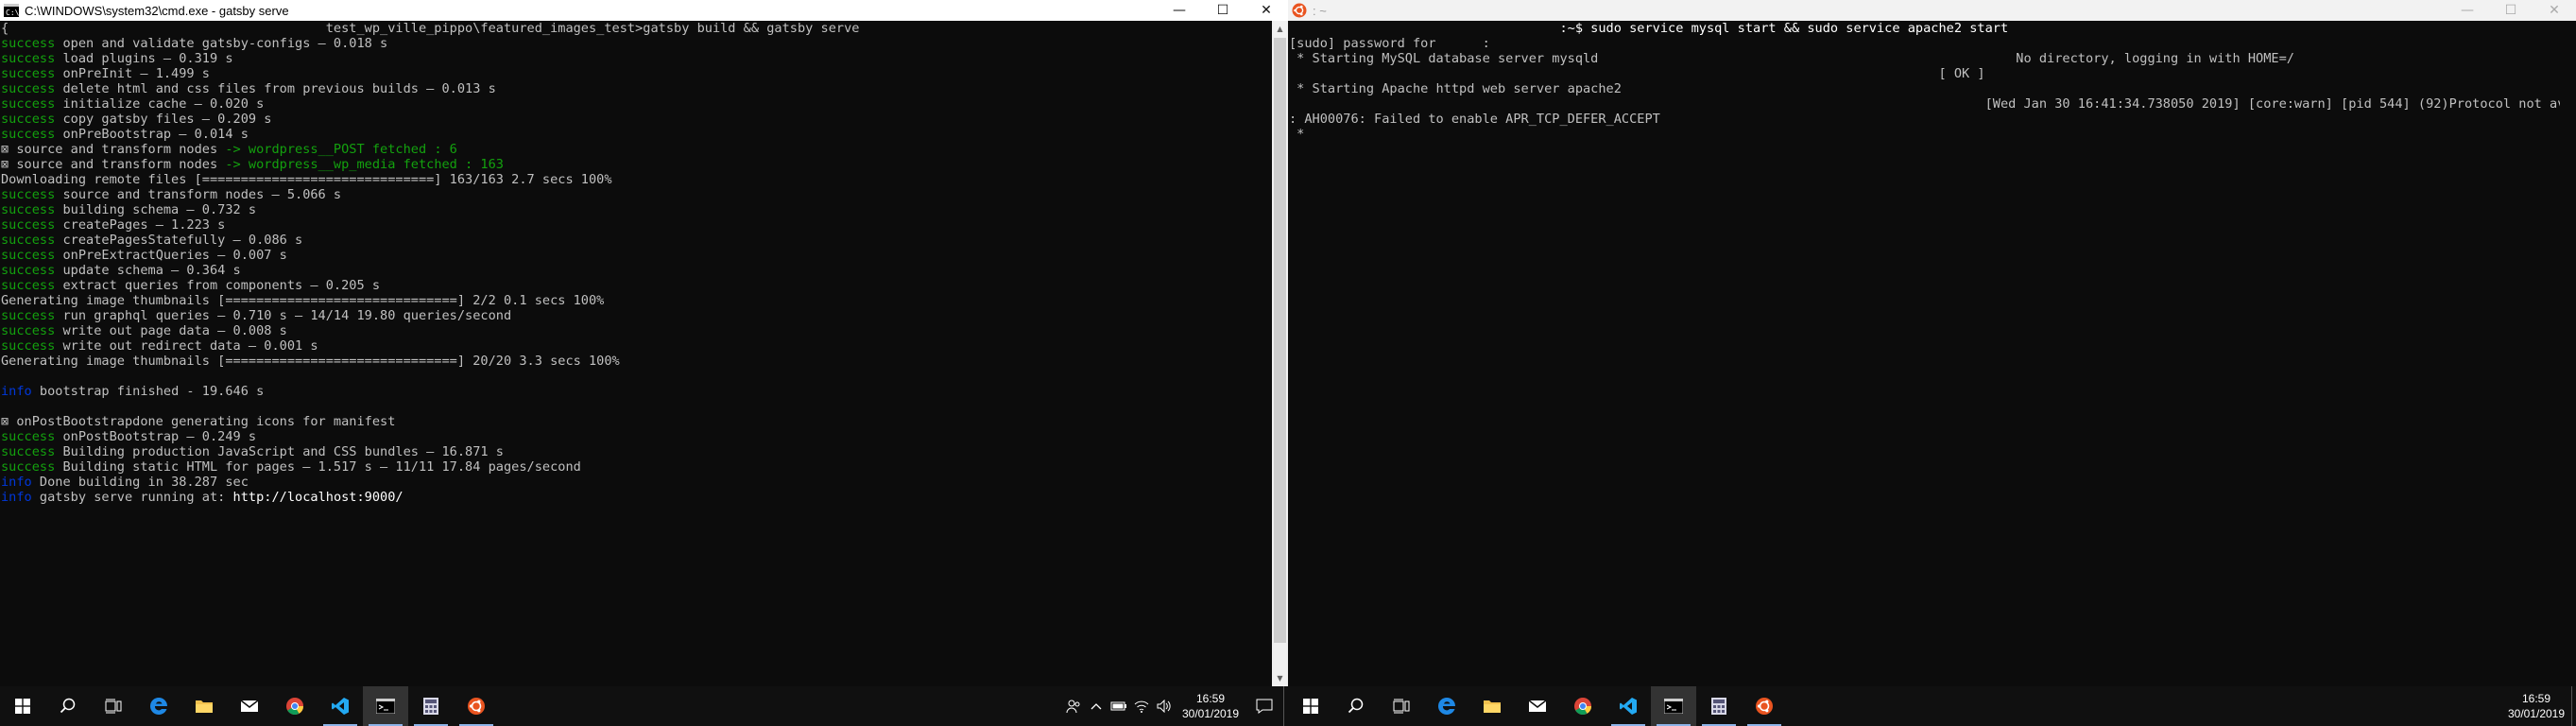 Image resolution: width=2576 pixels, height=726 pixels. What do you see at coordinates (1210, 698) in the screenshot?
I see `clock-time: 16:59` at bounding box center [1210, 698].